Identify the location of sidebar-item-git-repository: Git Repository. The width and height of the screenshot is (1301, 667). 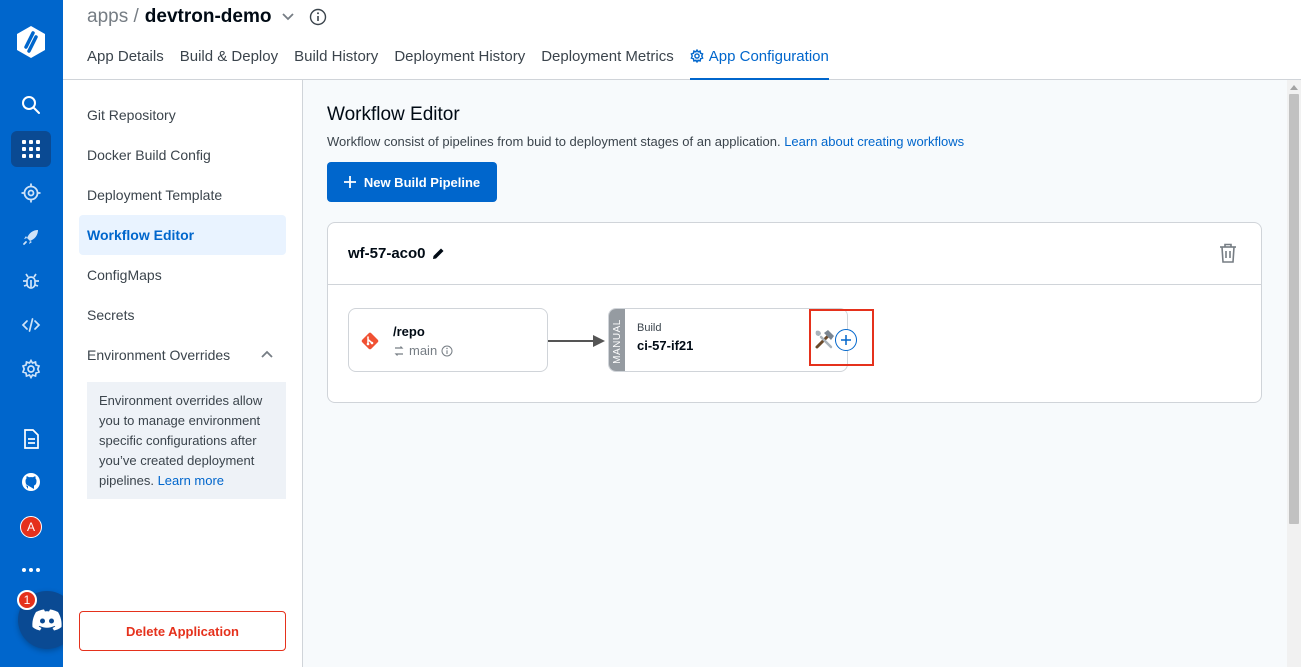
(182, 115).